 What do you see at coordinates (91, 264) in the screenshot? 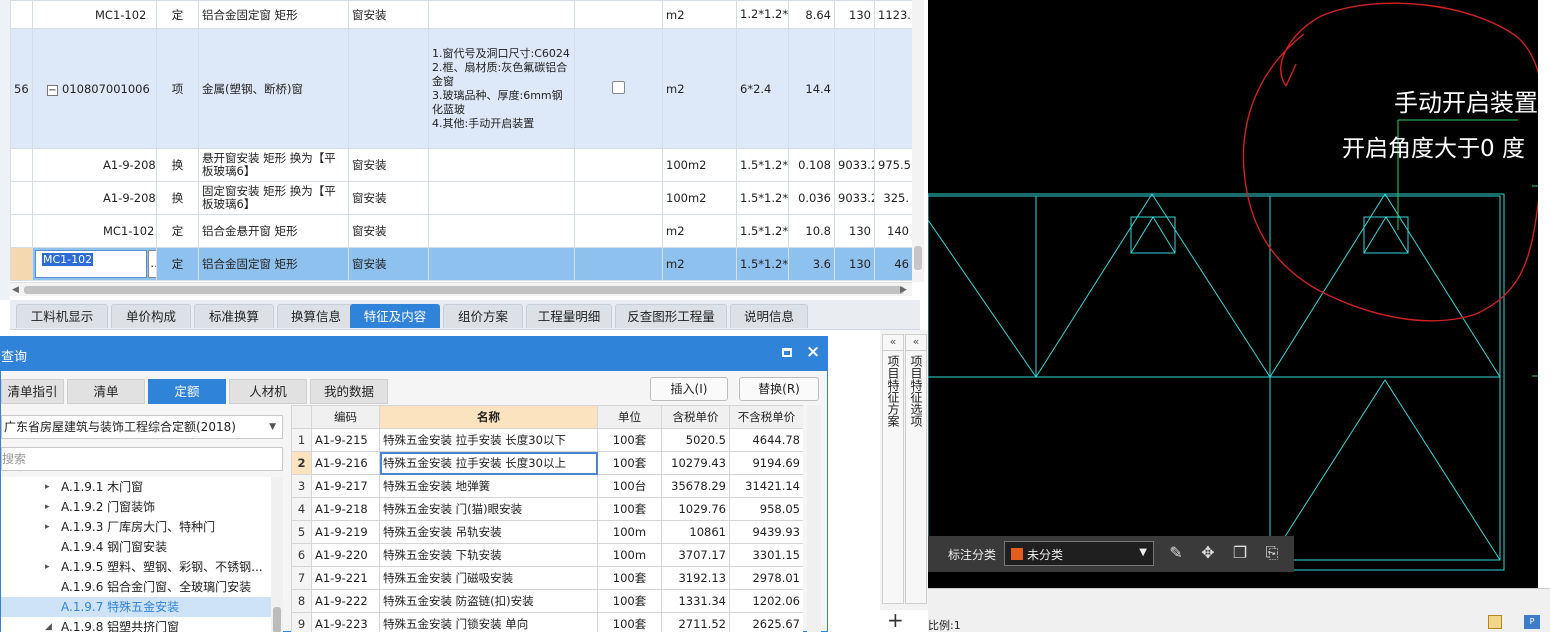
I see `code-edit-input: MC1-102` at bounding box center [91, 264].